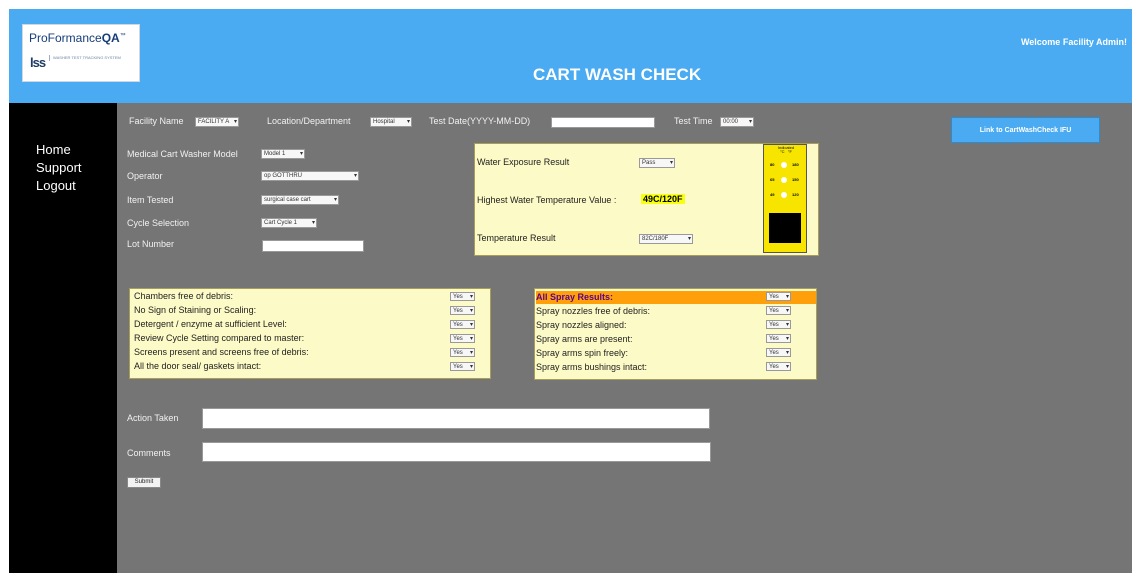  I want to click on comments-label: Comments, so click(149, 453).